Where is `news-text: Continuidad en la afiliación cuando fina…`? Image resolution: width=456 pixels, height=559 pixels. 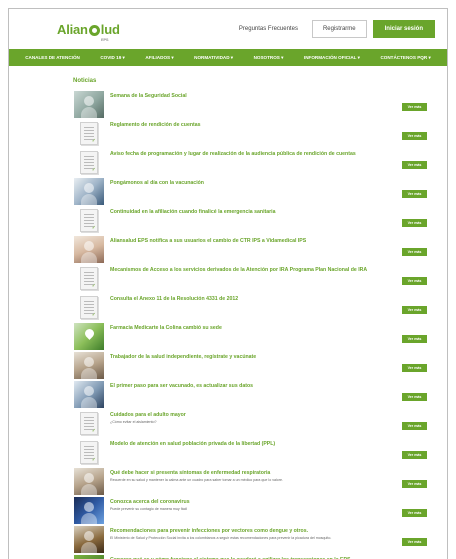
news-text: Continuidad en la afiliación cuando fina… is located at coordinates (275, 211).